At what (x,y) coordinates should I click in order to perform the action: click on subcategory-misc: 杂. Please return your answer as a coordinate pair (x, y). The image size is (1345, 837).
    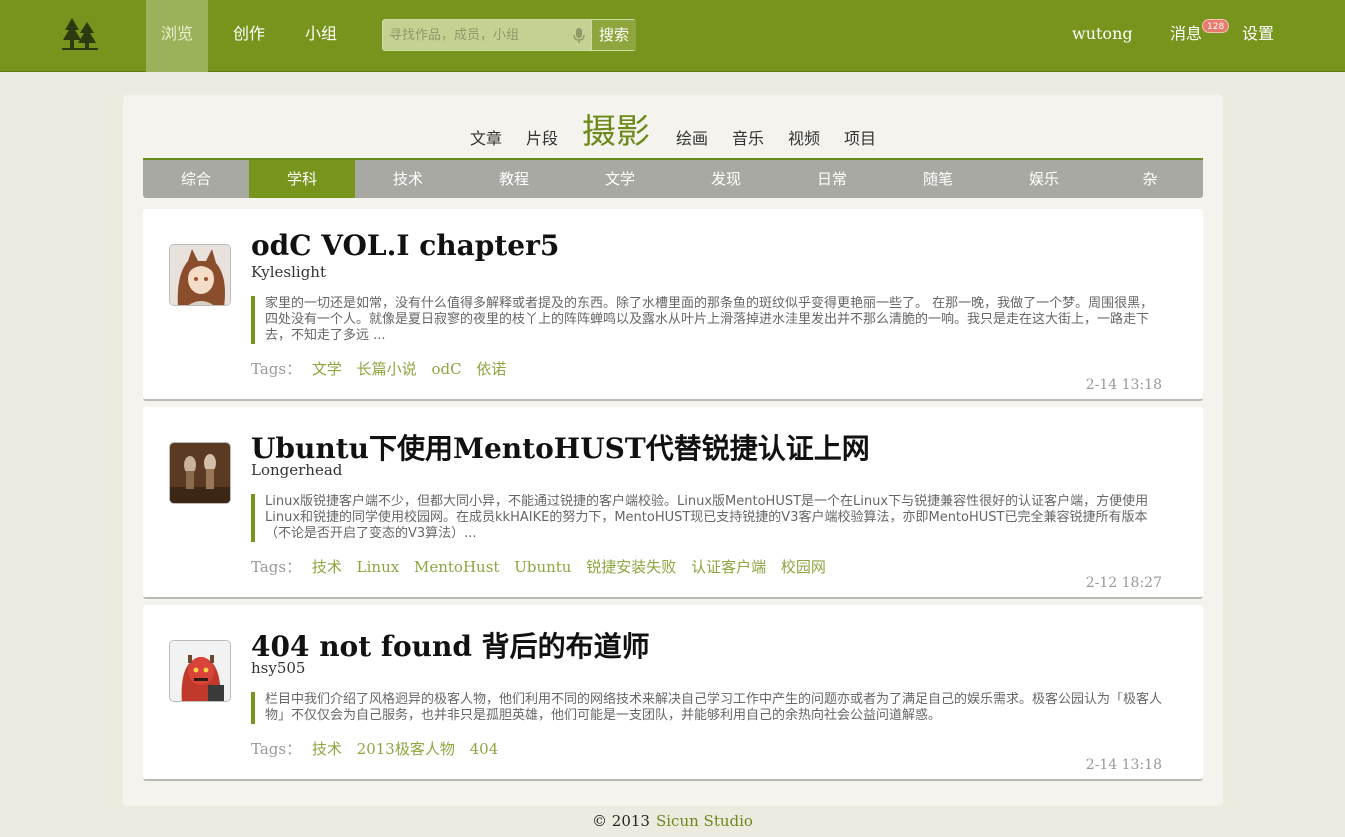
    Looking at the image, I should click on (1150, 179).